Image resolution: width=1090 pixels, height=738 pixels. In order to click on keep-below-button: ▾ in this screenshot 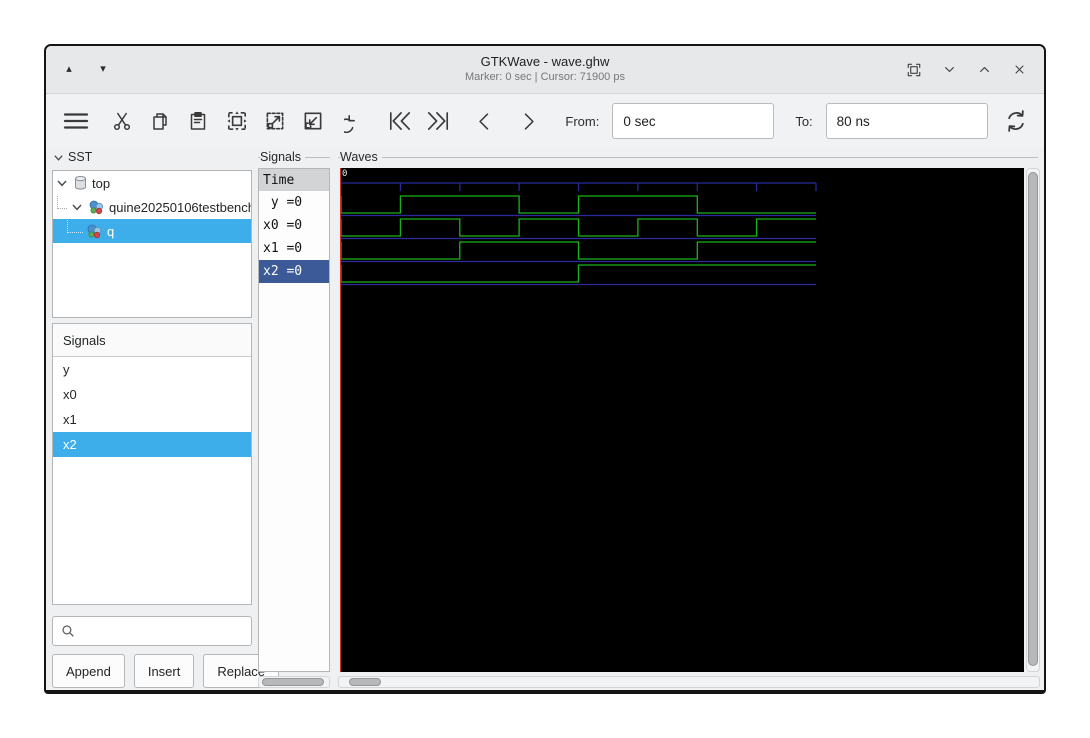, I will do `click(103, 70)`.